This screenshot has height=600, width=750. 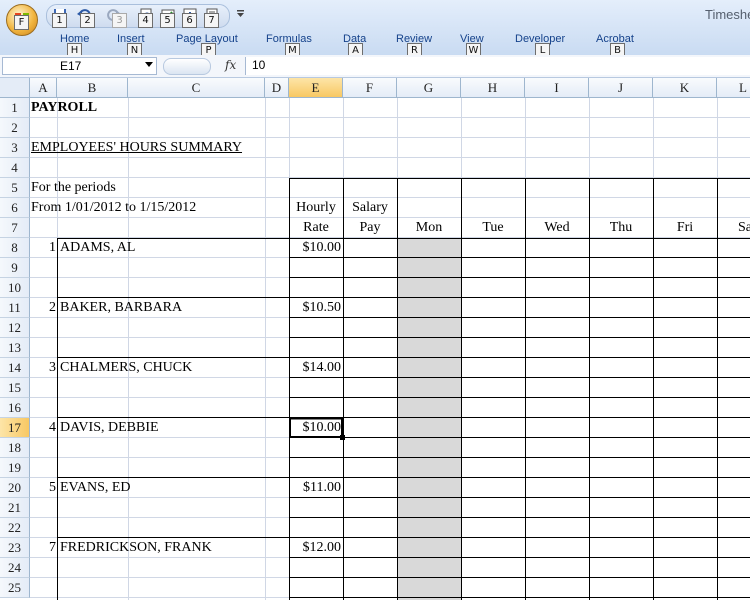 I want to click on header-day-sa: Sa, so click(x=733, y=228).